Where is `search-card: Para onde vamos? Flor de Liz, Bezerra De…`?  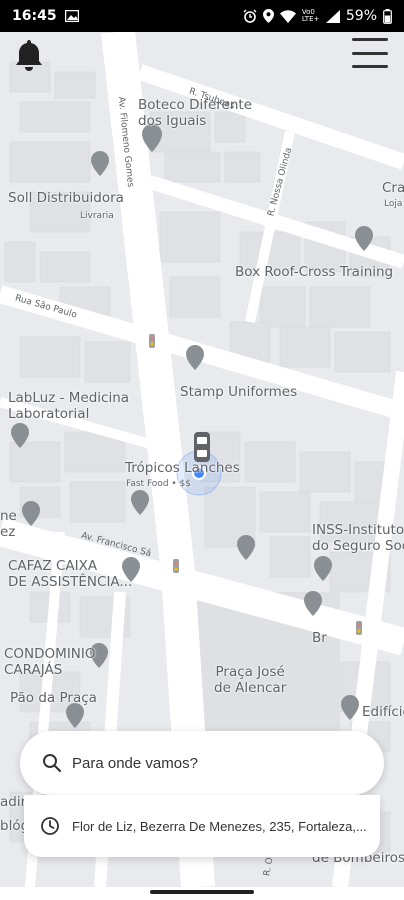
search-card: Para onde vamos? Flor de Liz, Bezerra De… is located at coordinates (202, 794).